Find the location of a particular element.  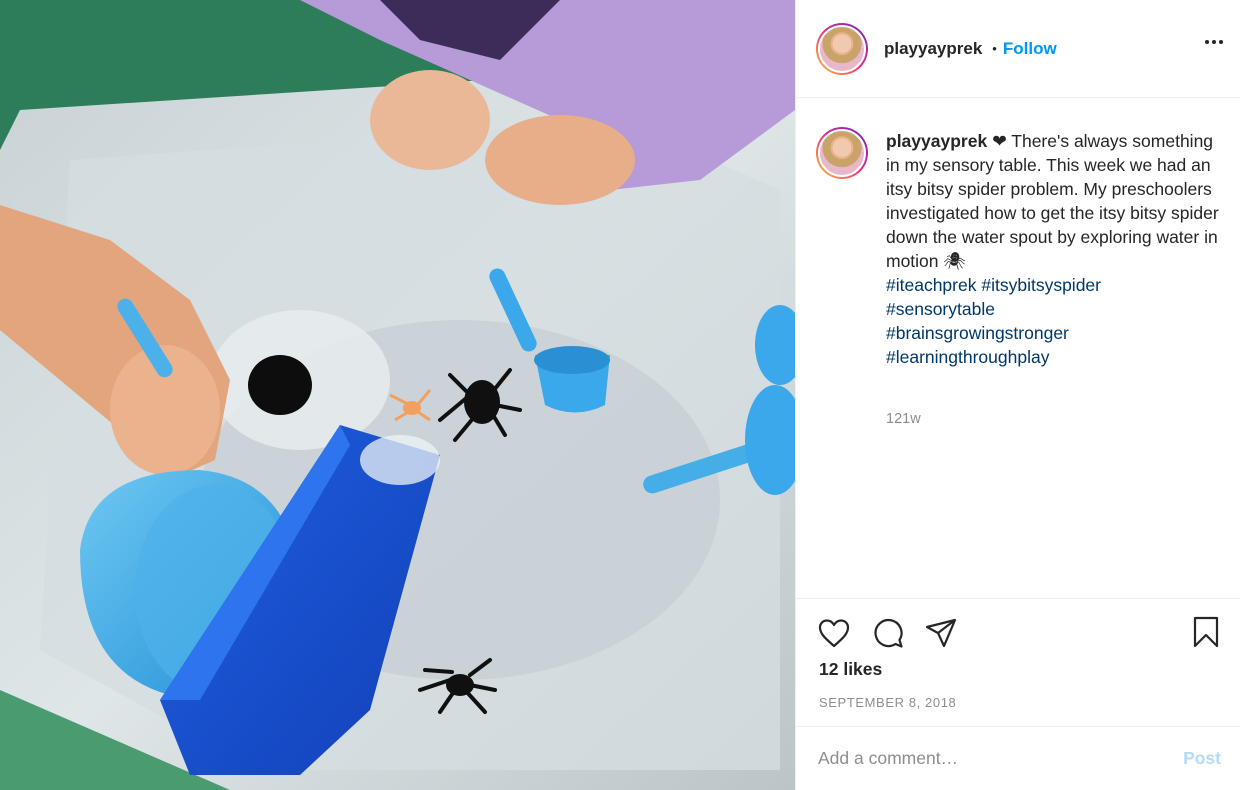

post-date: SEPTEMBER 8, 2018 is located at coordinates (888, 702).